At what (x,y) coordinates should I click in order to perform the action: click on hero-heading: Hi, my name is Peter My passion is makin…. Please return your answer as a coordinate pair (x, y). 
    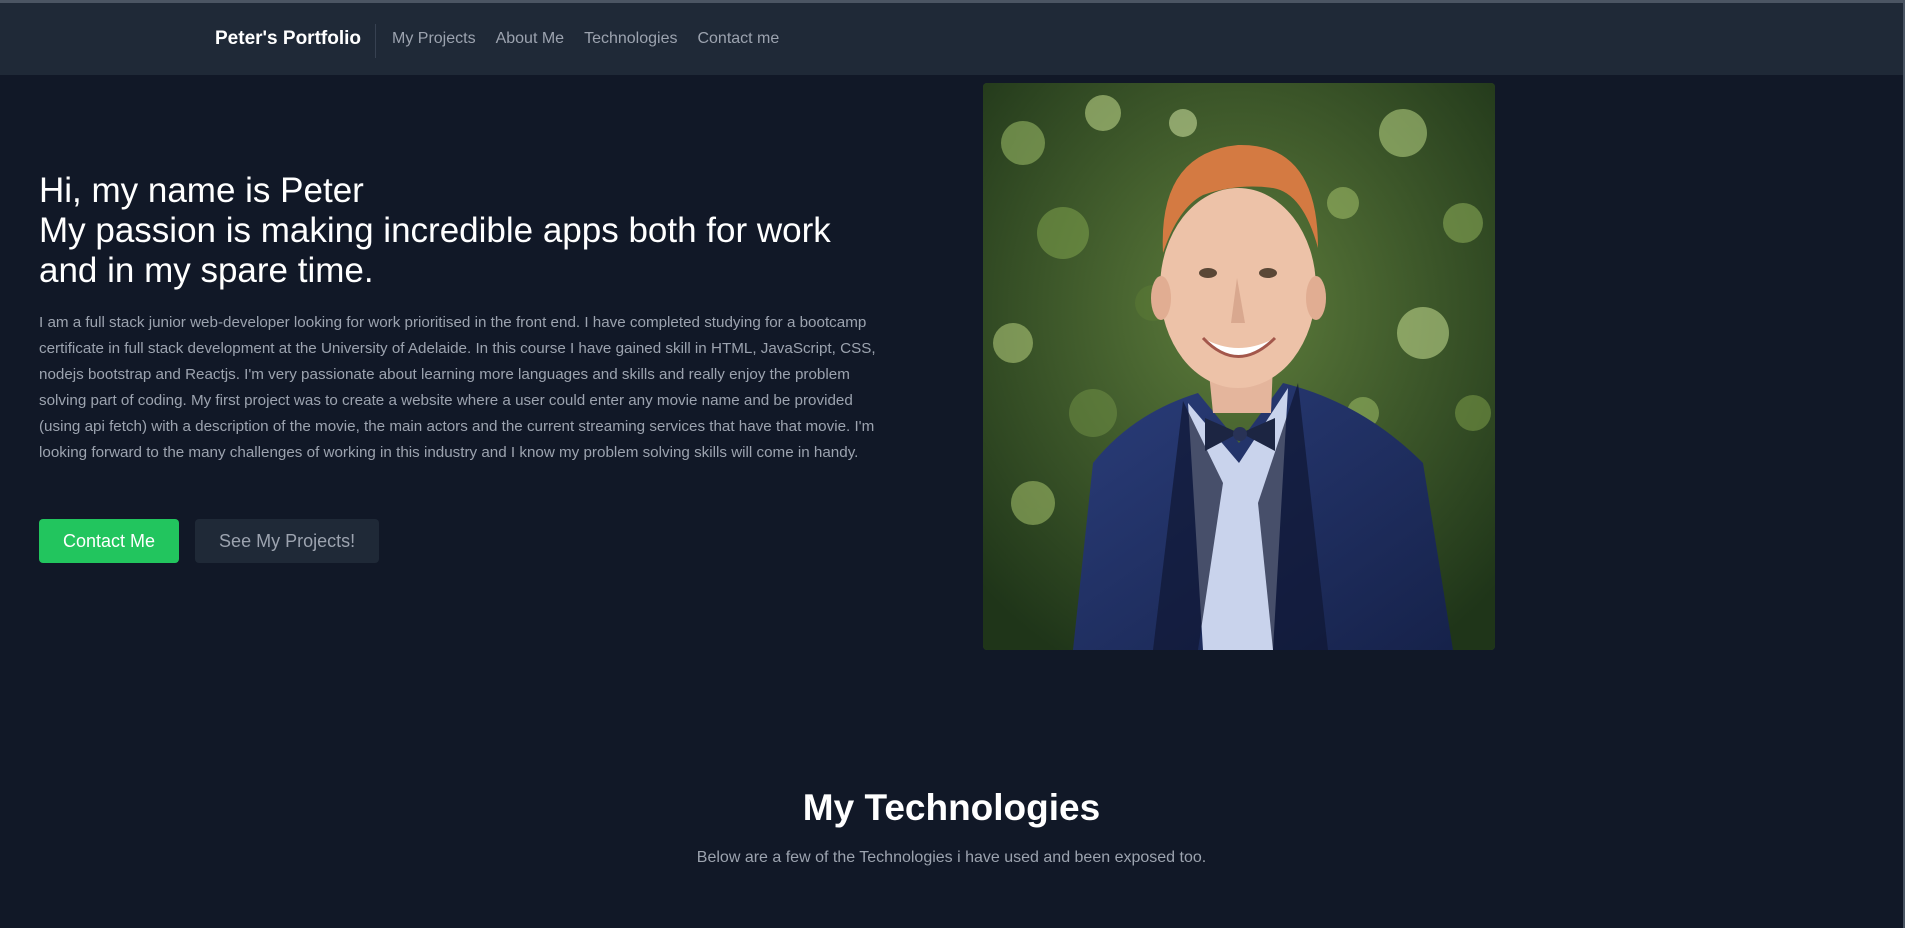
    Looking at the image, I should click on (459, 231).